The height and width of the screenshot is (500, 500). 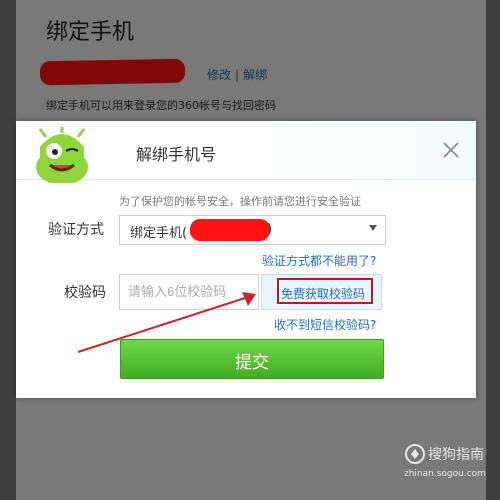 I want to click on highlight-box: 免费获取校验码, so click(x=325, y=291).